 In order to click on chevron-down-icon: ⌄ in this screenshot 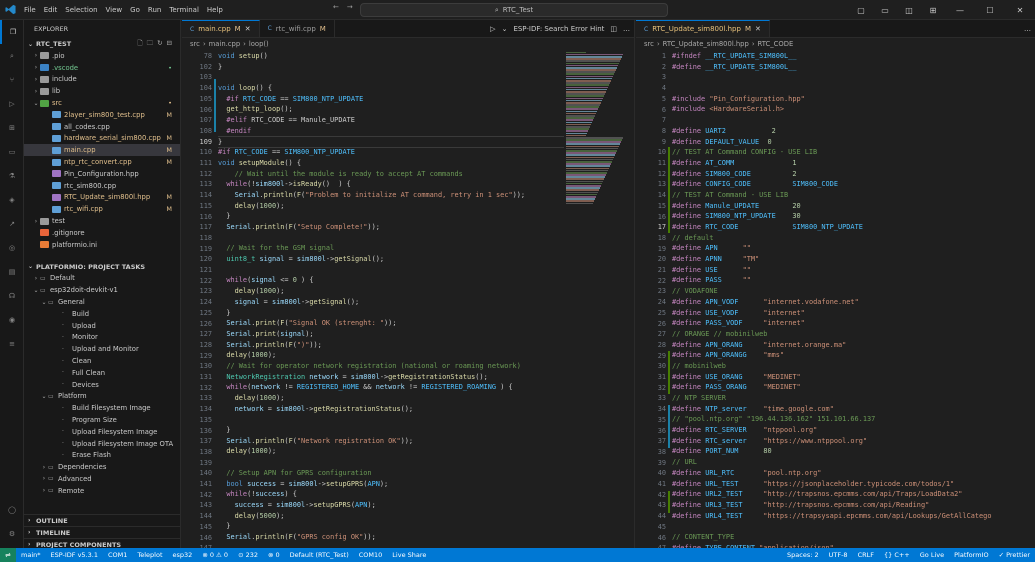, I will do `click(505, 29)`.